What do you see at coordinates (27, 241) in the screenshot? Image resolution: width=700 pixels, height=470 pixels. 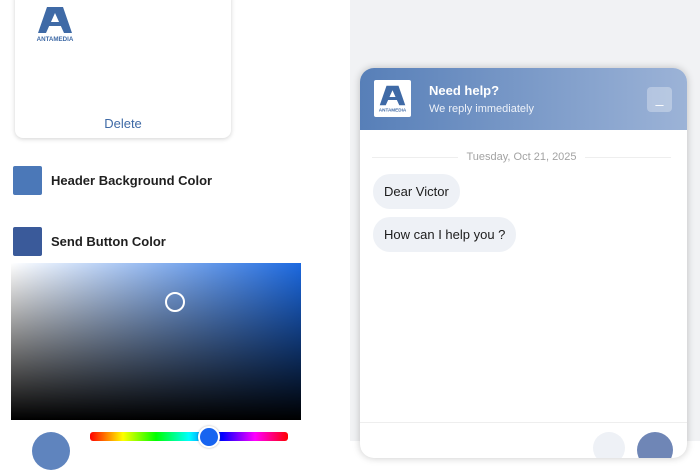 I see `send-button-color-swatch` at bounding box center [27, 241].